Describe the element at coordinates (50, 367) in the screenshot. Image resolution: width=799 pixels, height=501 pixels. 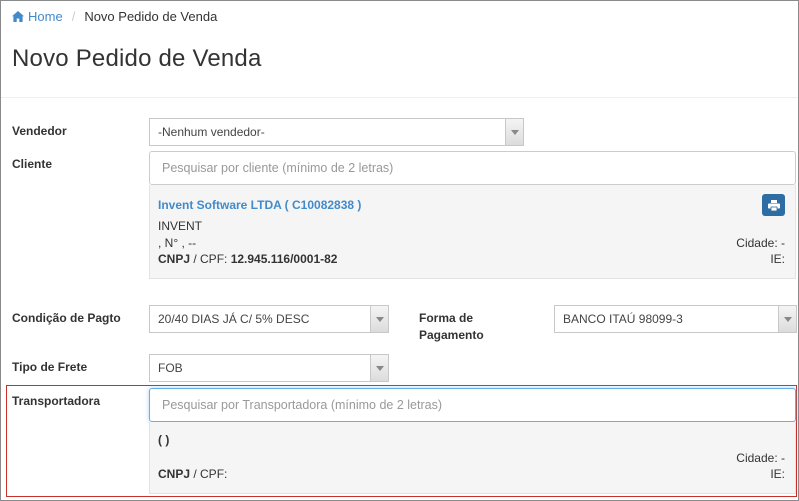
I see `tipo-frete-label: Tipo de Frete` at that location.